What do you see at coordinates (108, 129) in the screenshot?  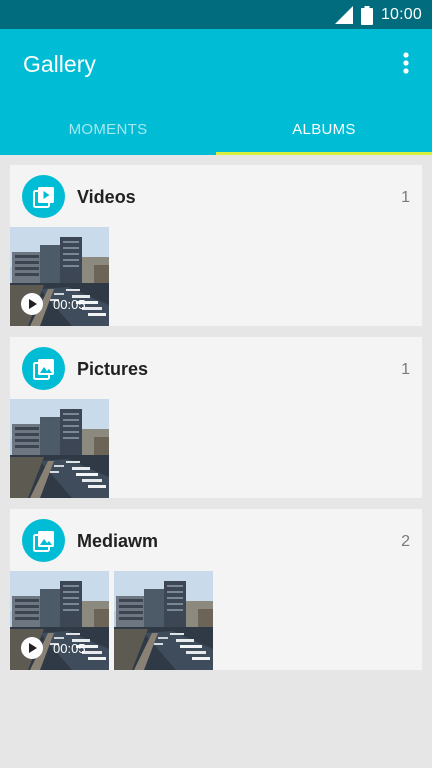 I see `tab-moments: MOMENTS` at bounding box center [108, 129].